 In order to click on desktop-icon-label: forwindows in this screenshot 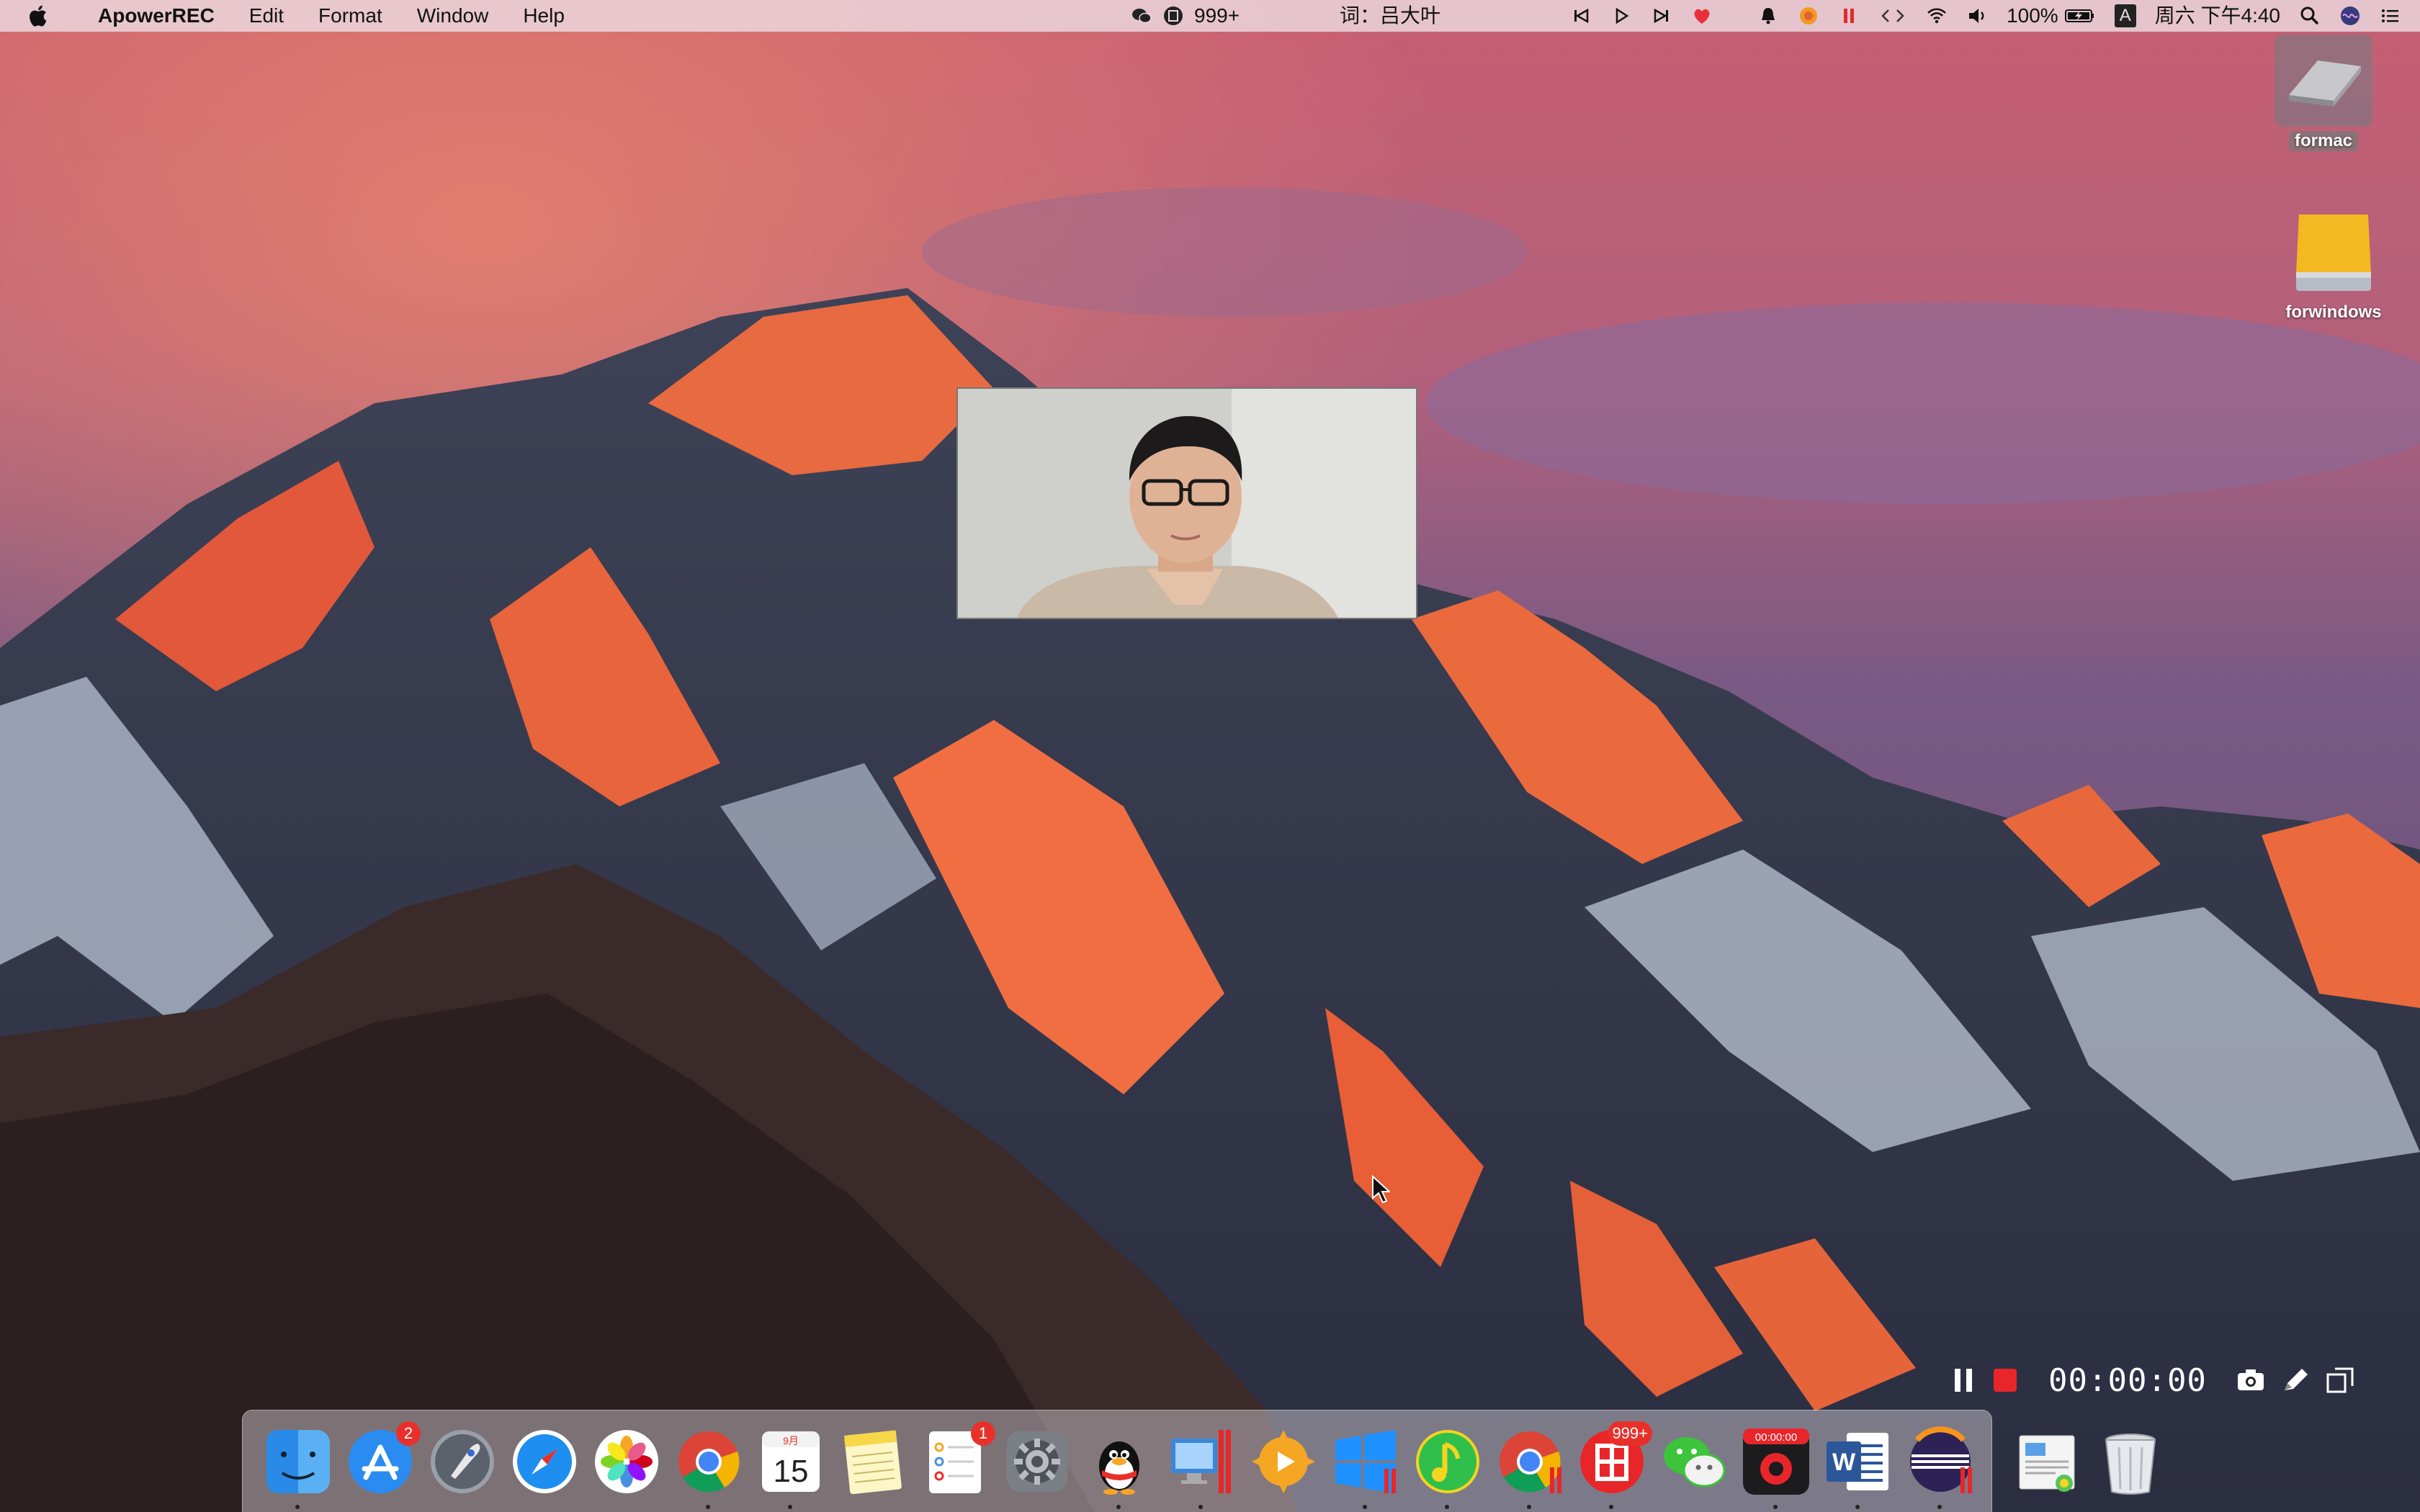, I will do `click(2333, 312)`.